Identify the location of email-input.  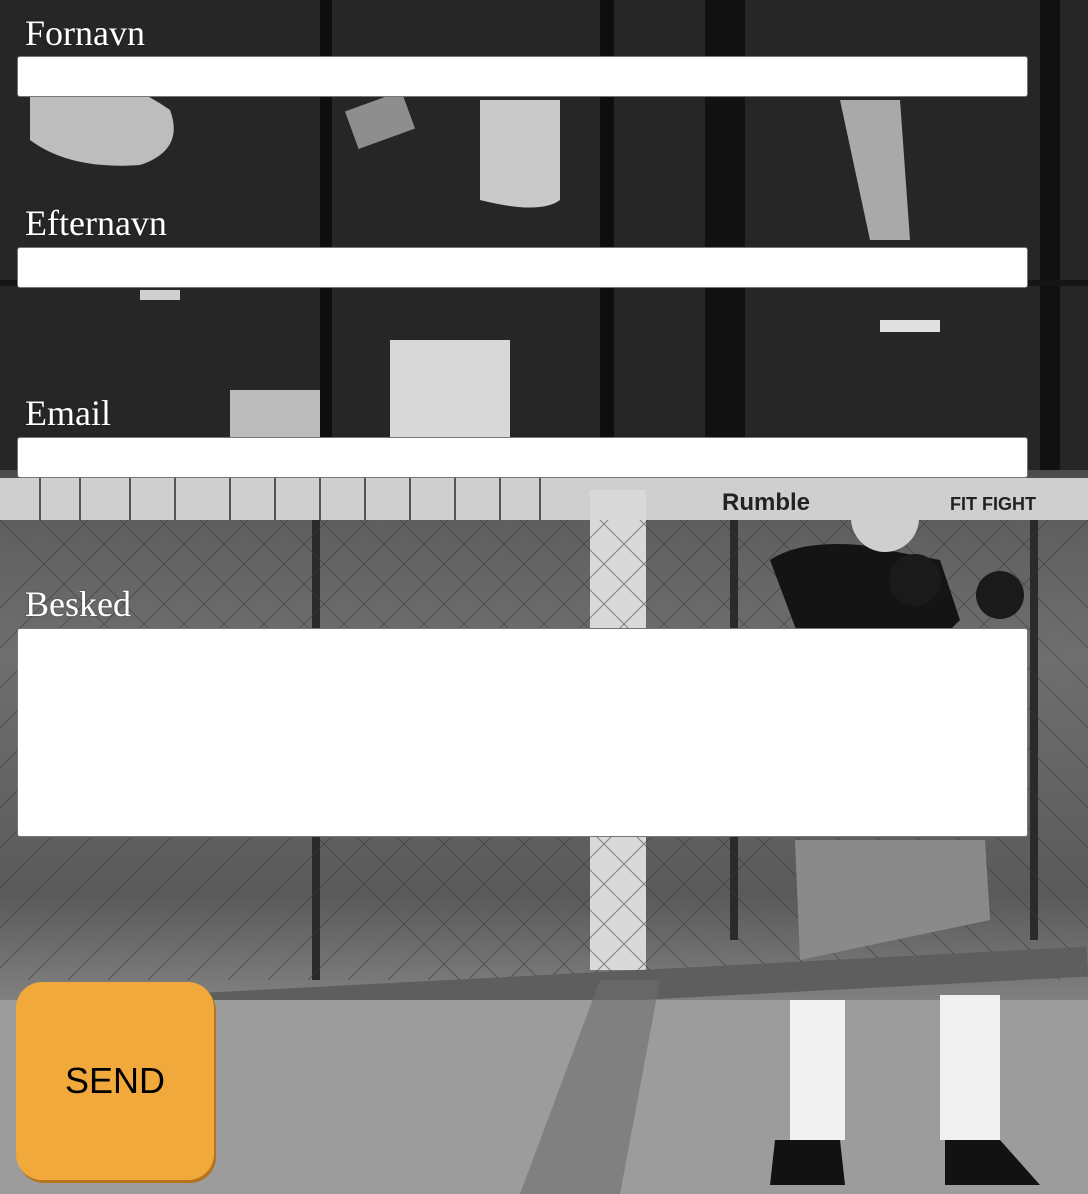
(522, 457).